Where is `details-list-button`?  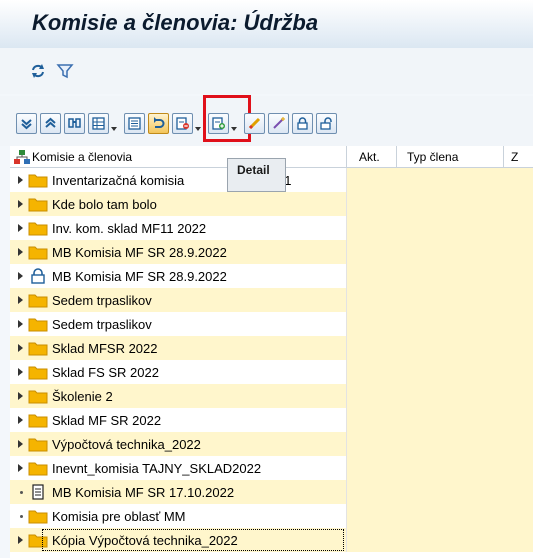 details-list-button is located at coordinates (134, 123).